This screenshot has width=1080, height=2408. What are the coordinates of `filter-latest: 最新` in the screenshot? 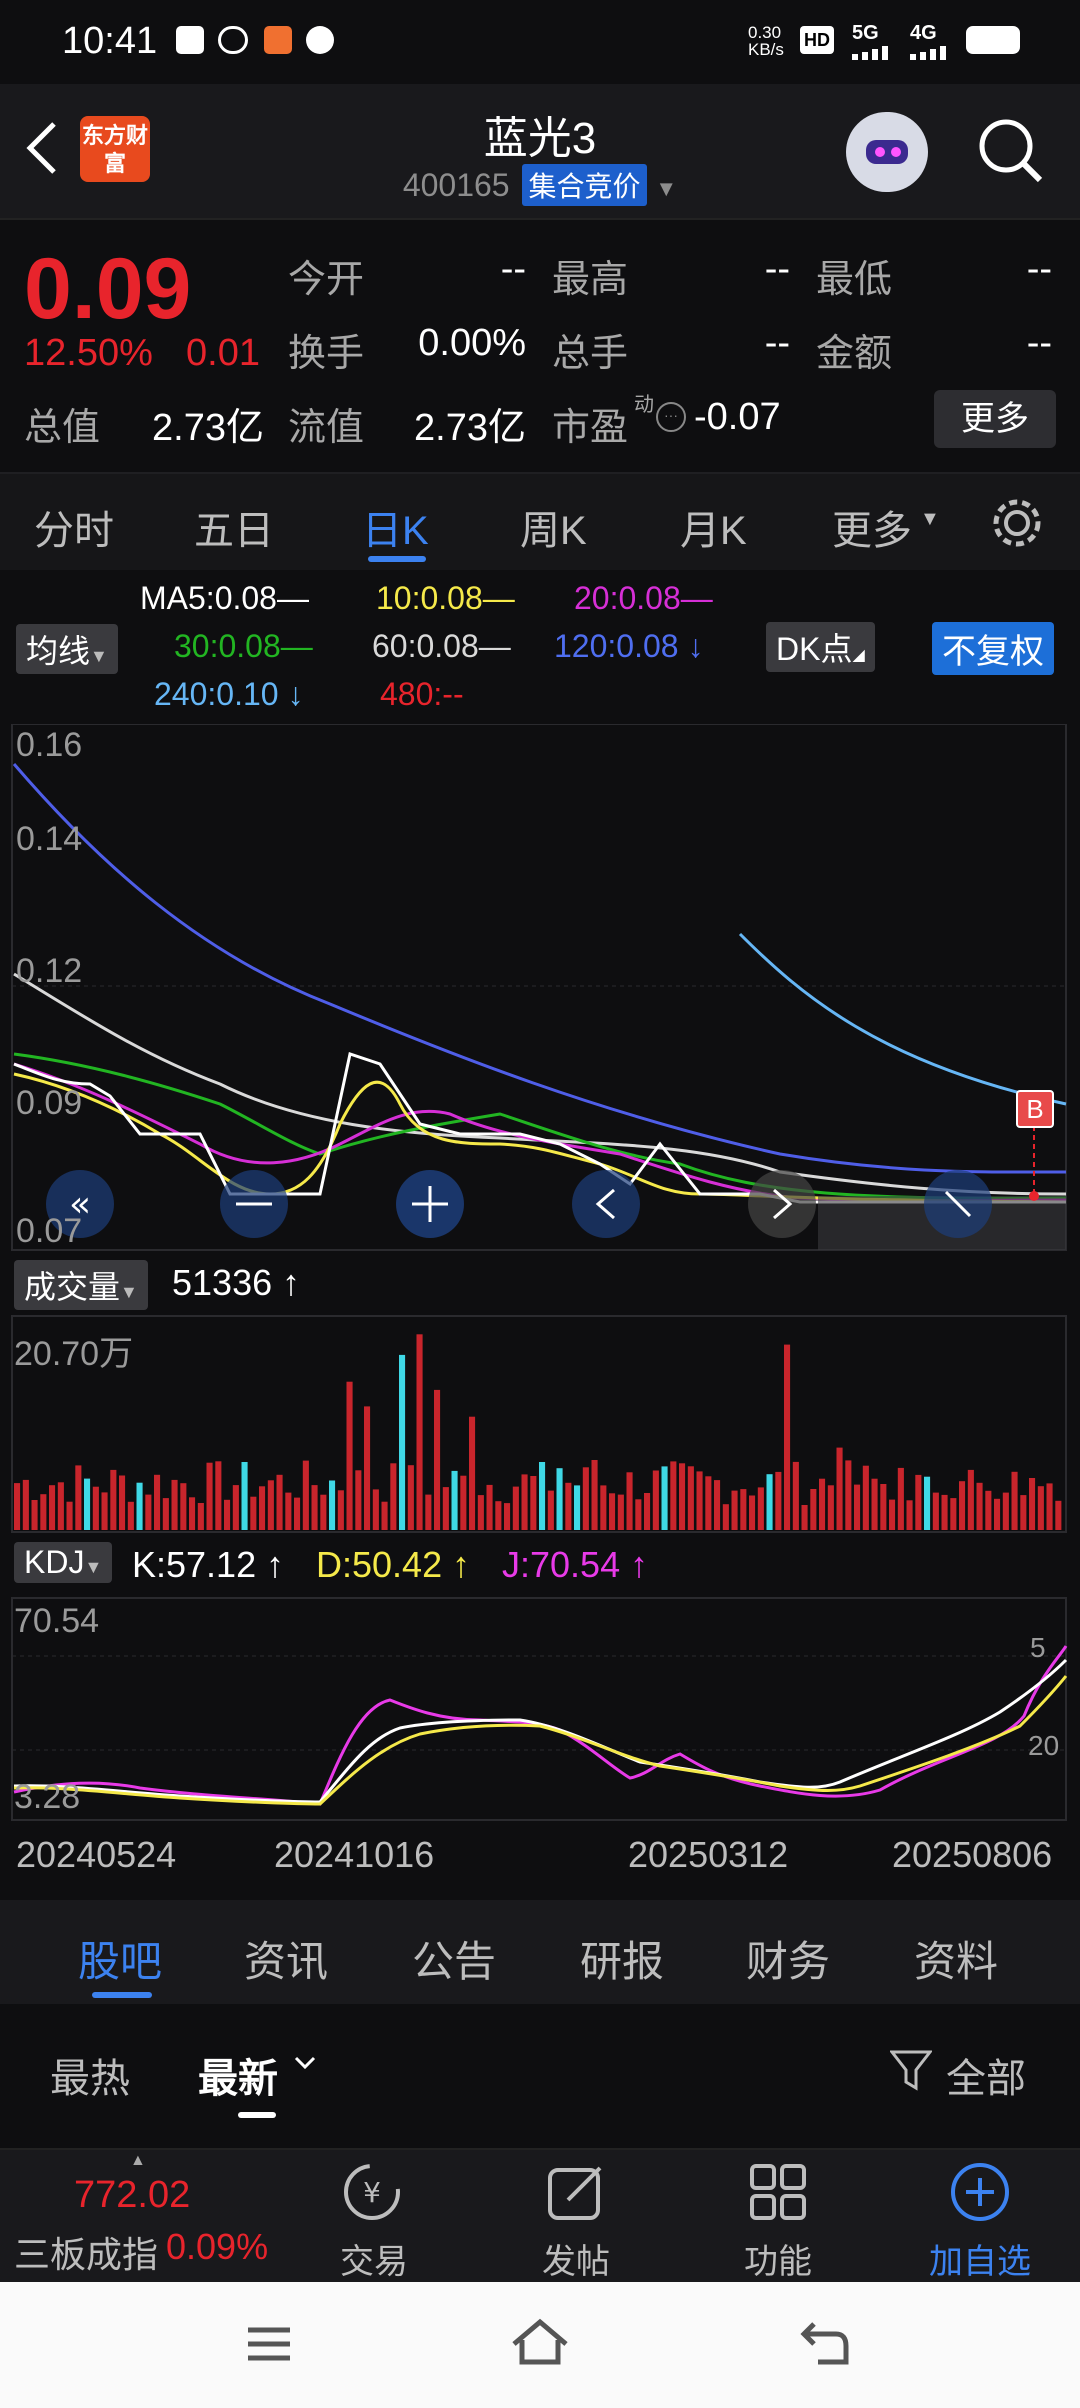 It's located at (238, 2075).